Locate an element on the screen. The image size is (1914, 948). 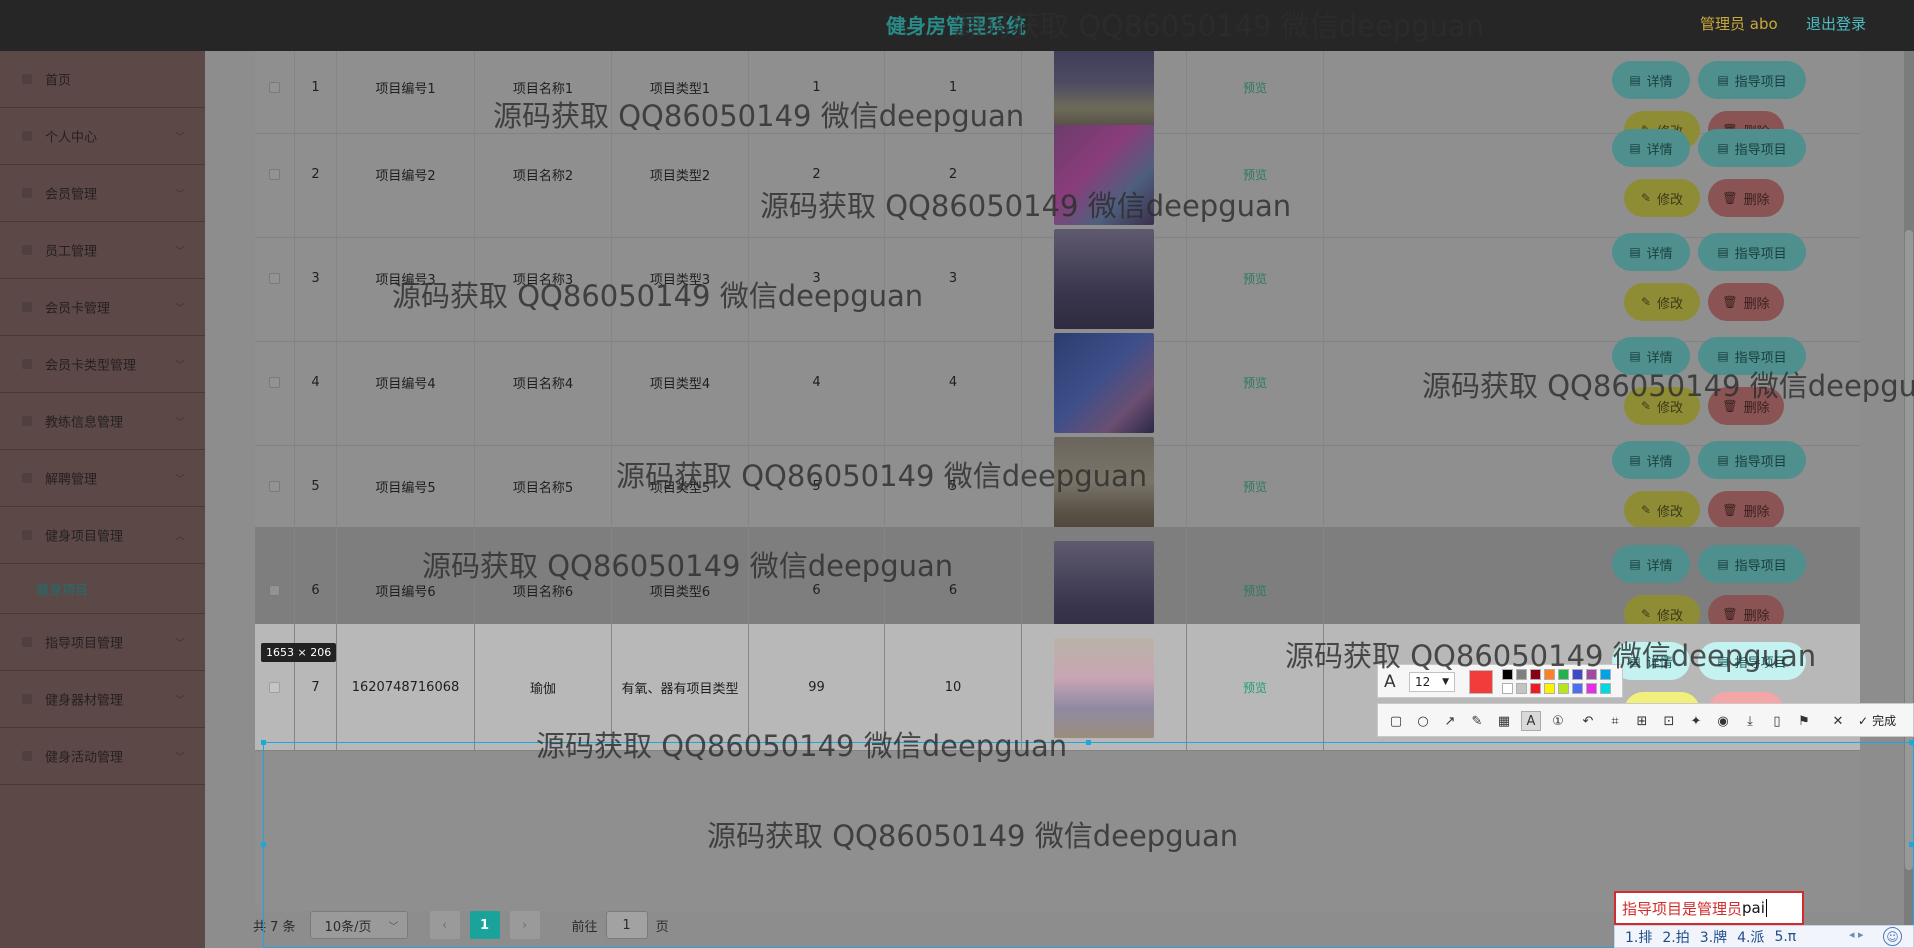
sidebar-item-coaches: 教练信息管理 ﹀ is located at coordinates (102, 421).